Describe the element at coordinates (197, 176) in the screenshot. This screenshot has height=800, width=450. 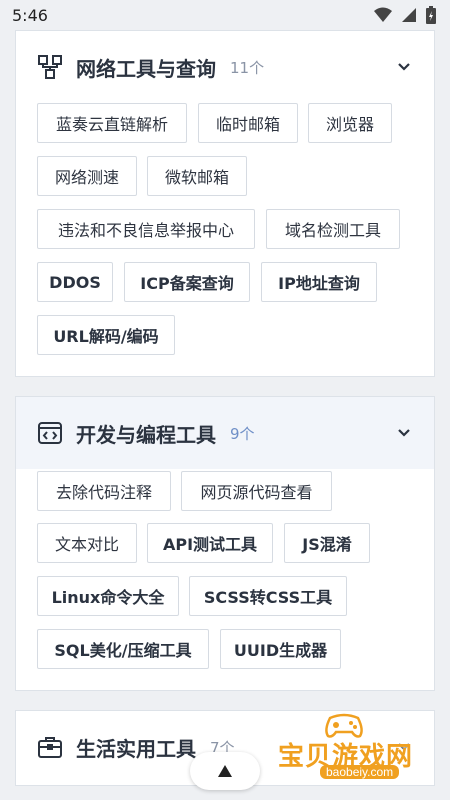
I see `tool-chip: 微软邮箱` at that location.